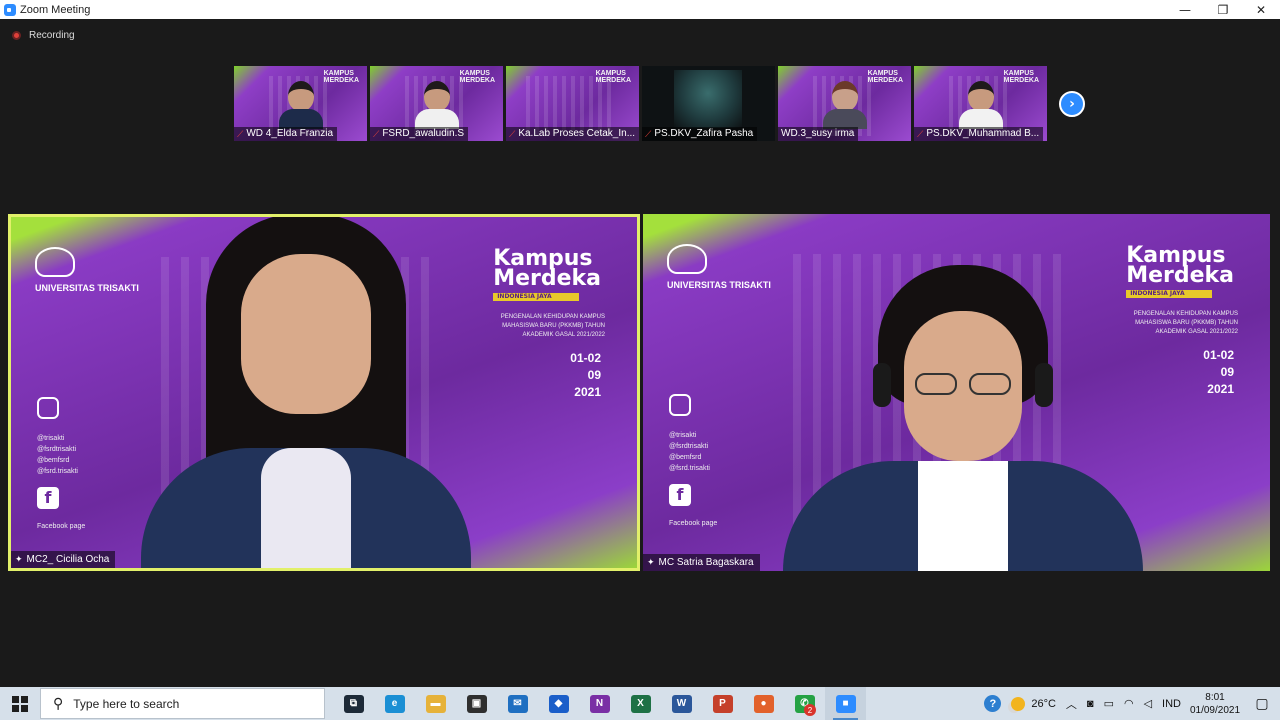  I want to click on glasses-shape, so click(963, 384).